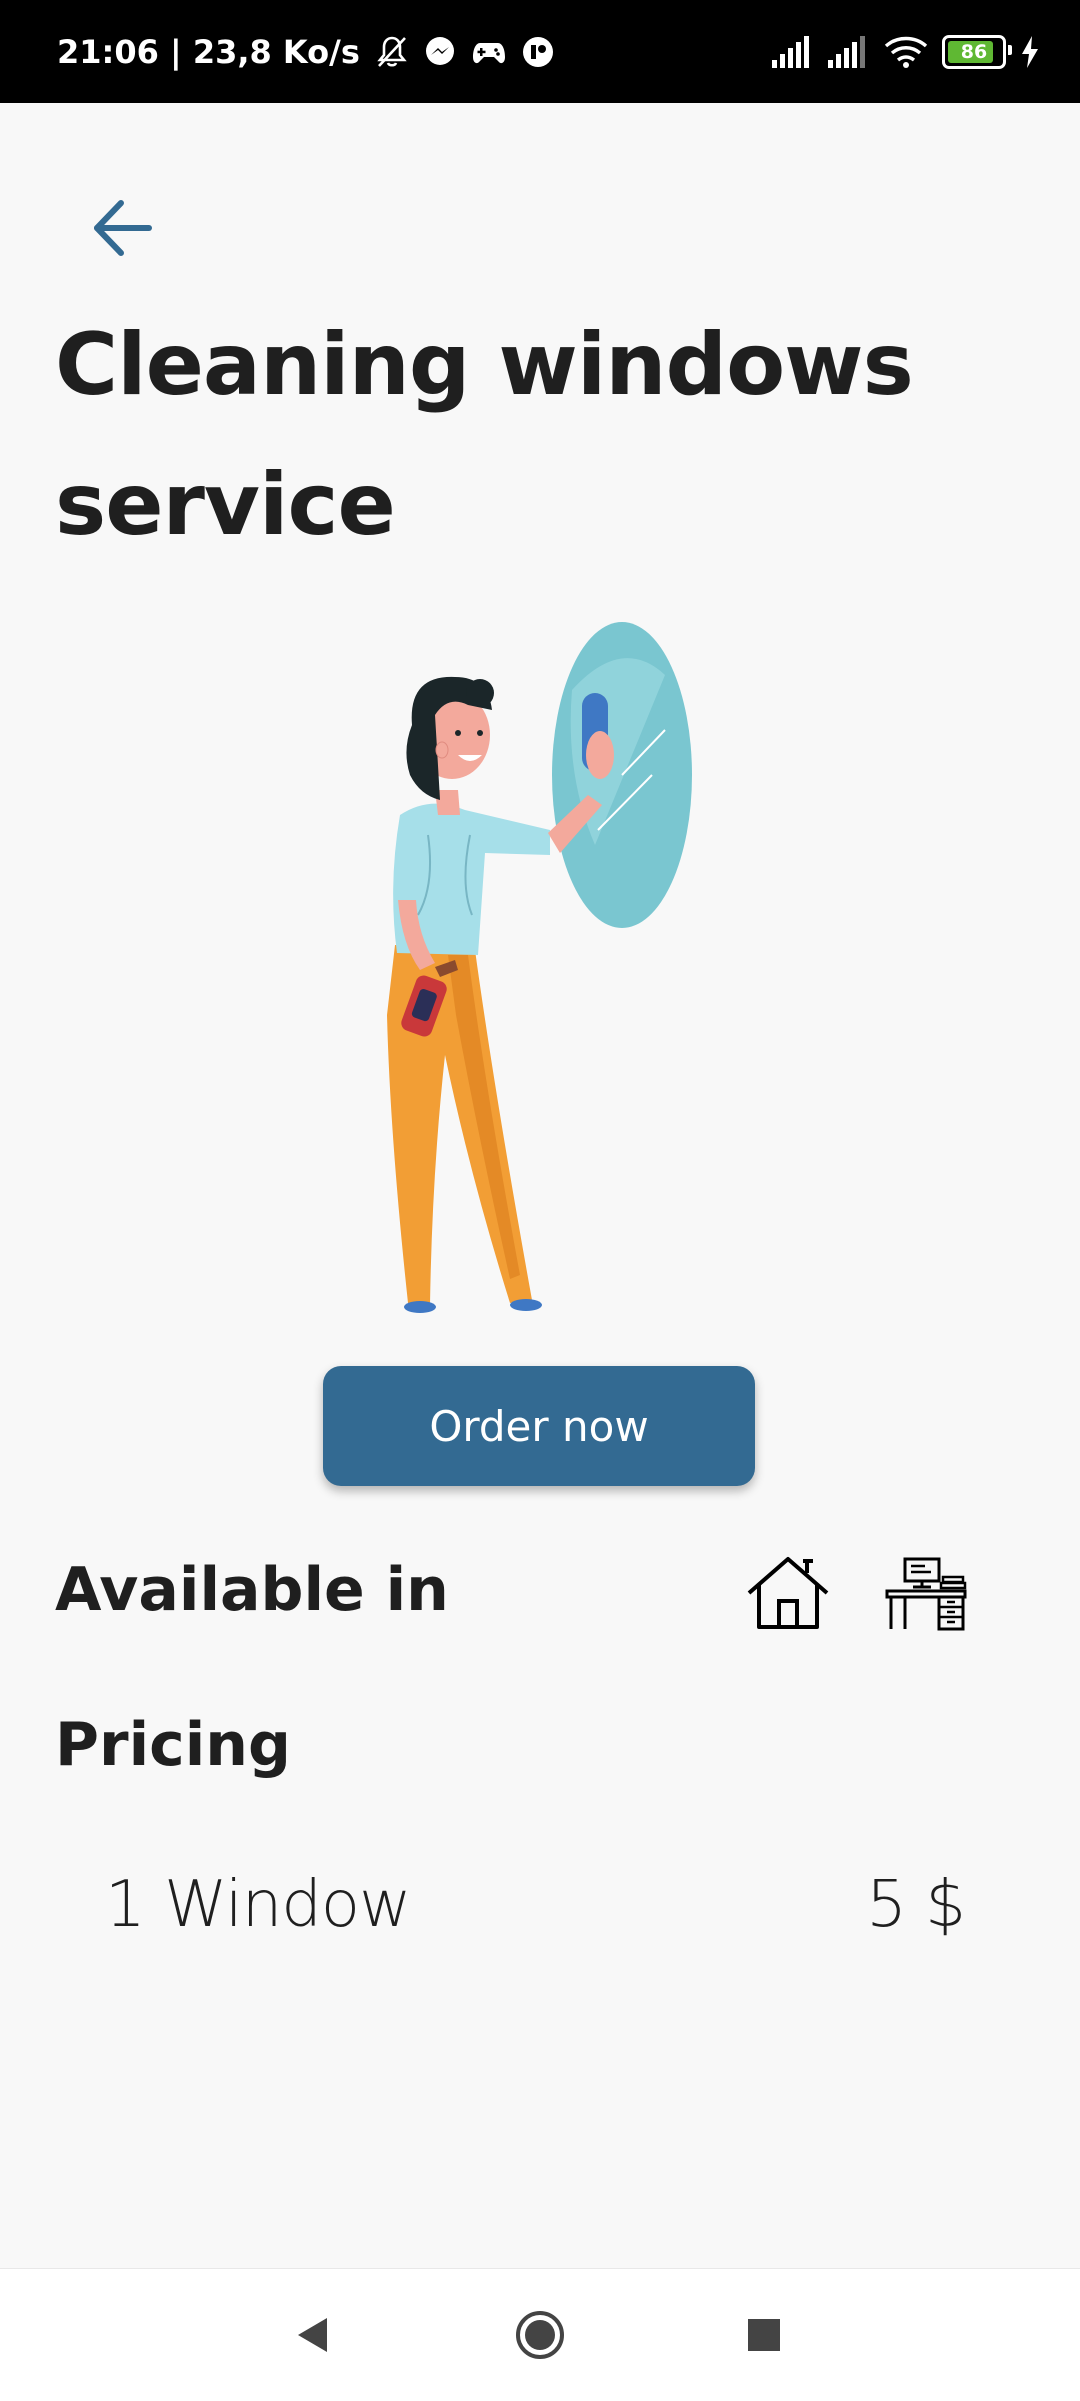 The width and height of the screenshot is (1080, 2401). Describe the element at coordinates (540, 965) in the screenshot. I see `woman-cleaning-mirror-illustration` at that location.